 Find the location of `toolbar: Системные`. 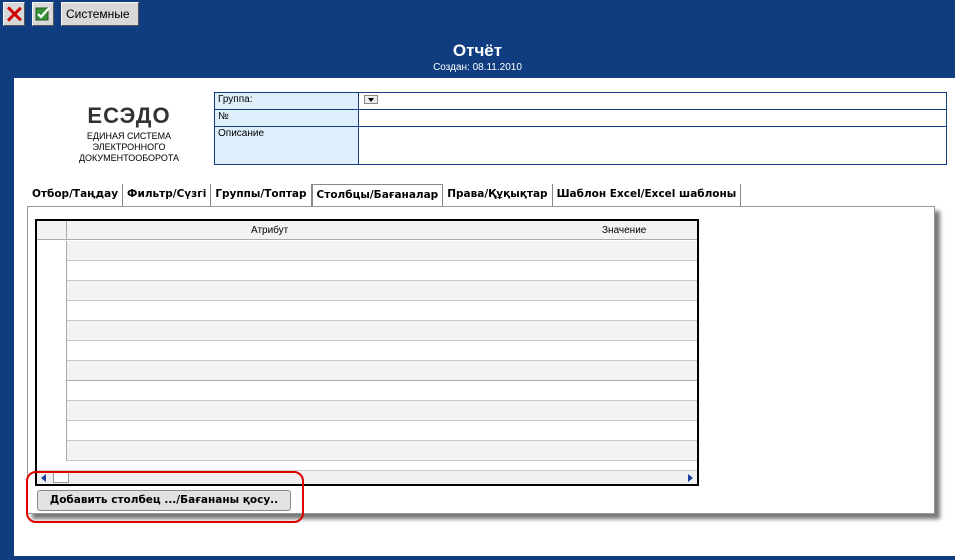

toolbar: Системные is located at coordinates (477, 15).